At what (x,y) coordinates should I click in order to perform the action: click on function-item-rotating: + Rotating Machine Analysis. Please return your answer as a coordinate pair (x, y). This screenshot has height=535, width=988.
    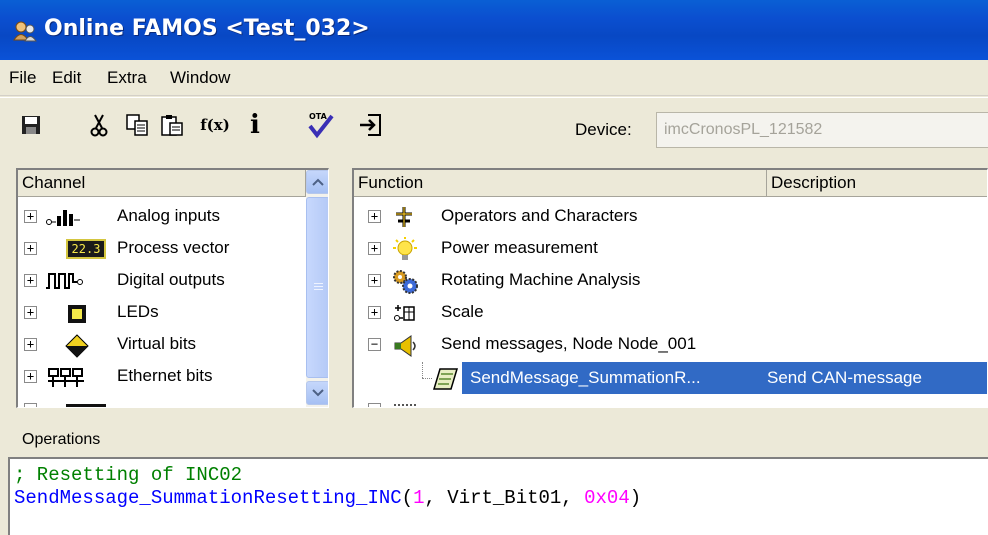
    Looking at the image, I should click on (670, 281).